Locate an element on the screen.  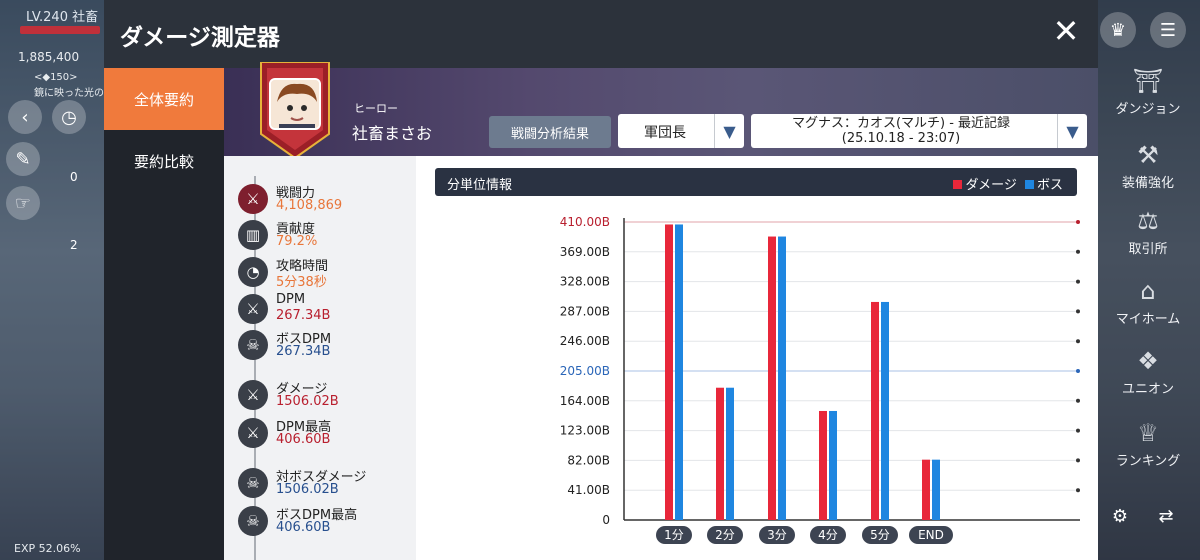
boss-record-value: マグナス：カオス(マルチ) - 最近記録 (25.10.18 - 23:07) is located at coordinates (901, 131).